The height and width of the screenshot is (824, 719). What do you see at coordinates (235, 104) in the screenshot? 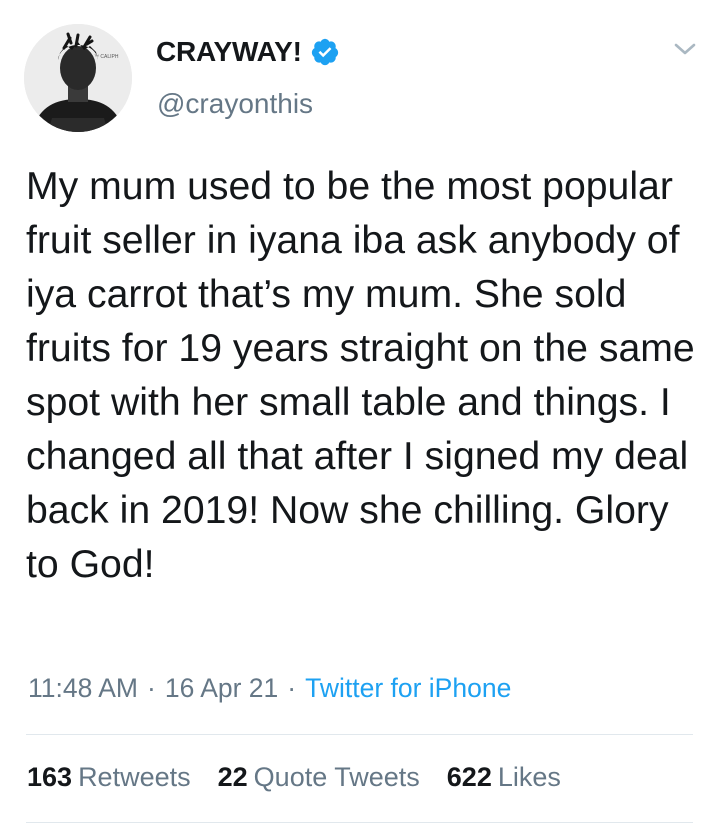
I see `author-handle: @crayonthis` at bounding box center [235, 104].